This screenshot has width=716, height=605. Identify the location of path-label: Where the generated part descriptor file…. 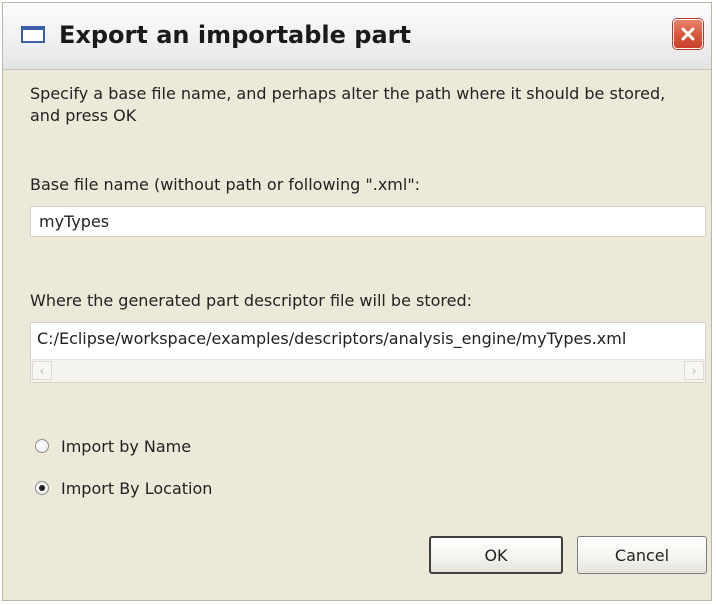
(251, 300).